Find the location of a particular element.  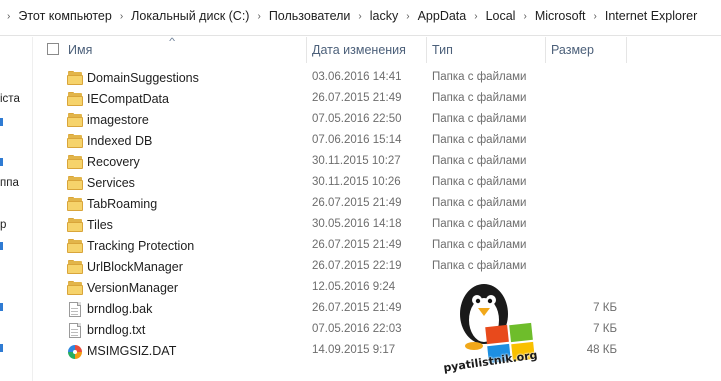

column-divider is located at coordinates (626, 50).